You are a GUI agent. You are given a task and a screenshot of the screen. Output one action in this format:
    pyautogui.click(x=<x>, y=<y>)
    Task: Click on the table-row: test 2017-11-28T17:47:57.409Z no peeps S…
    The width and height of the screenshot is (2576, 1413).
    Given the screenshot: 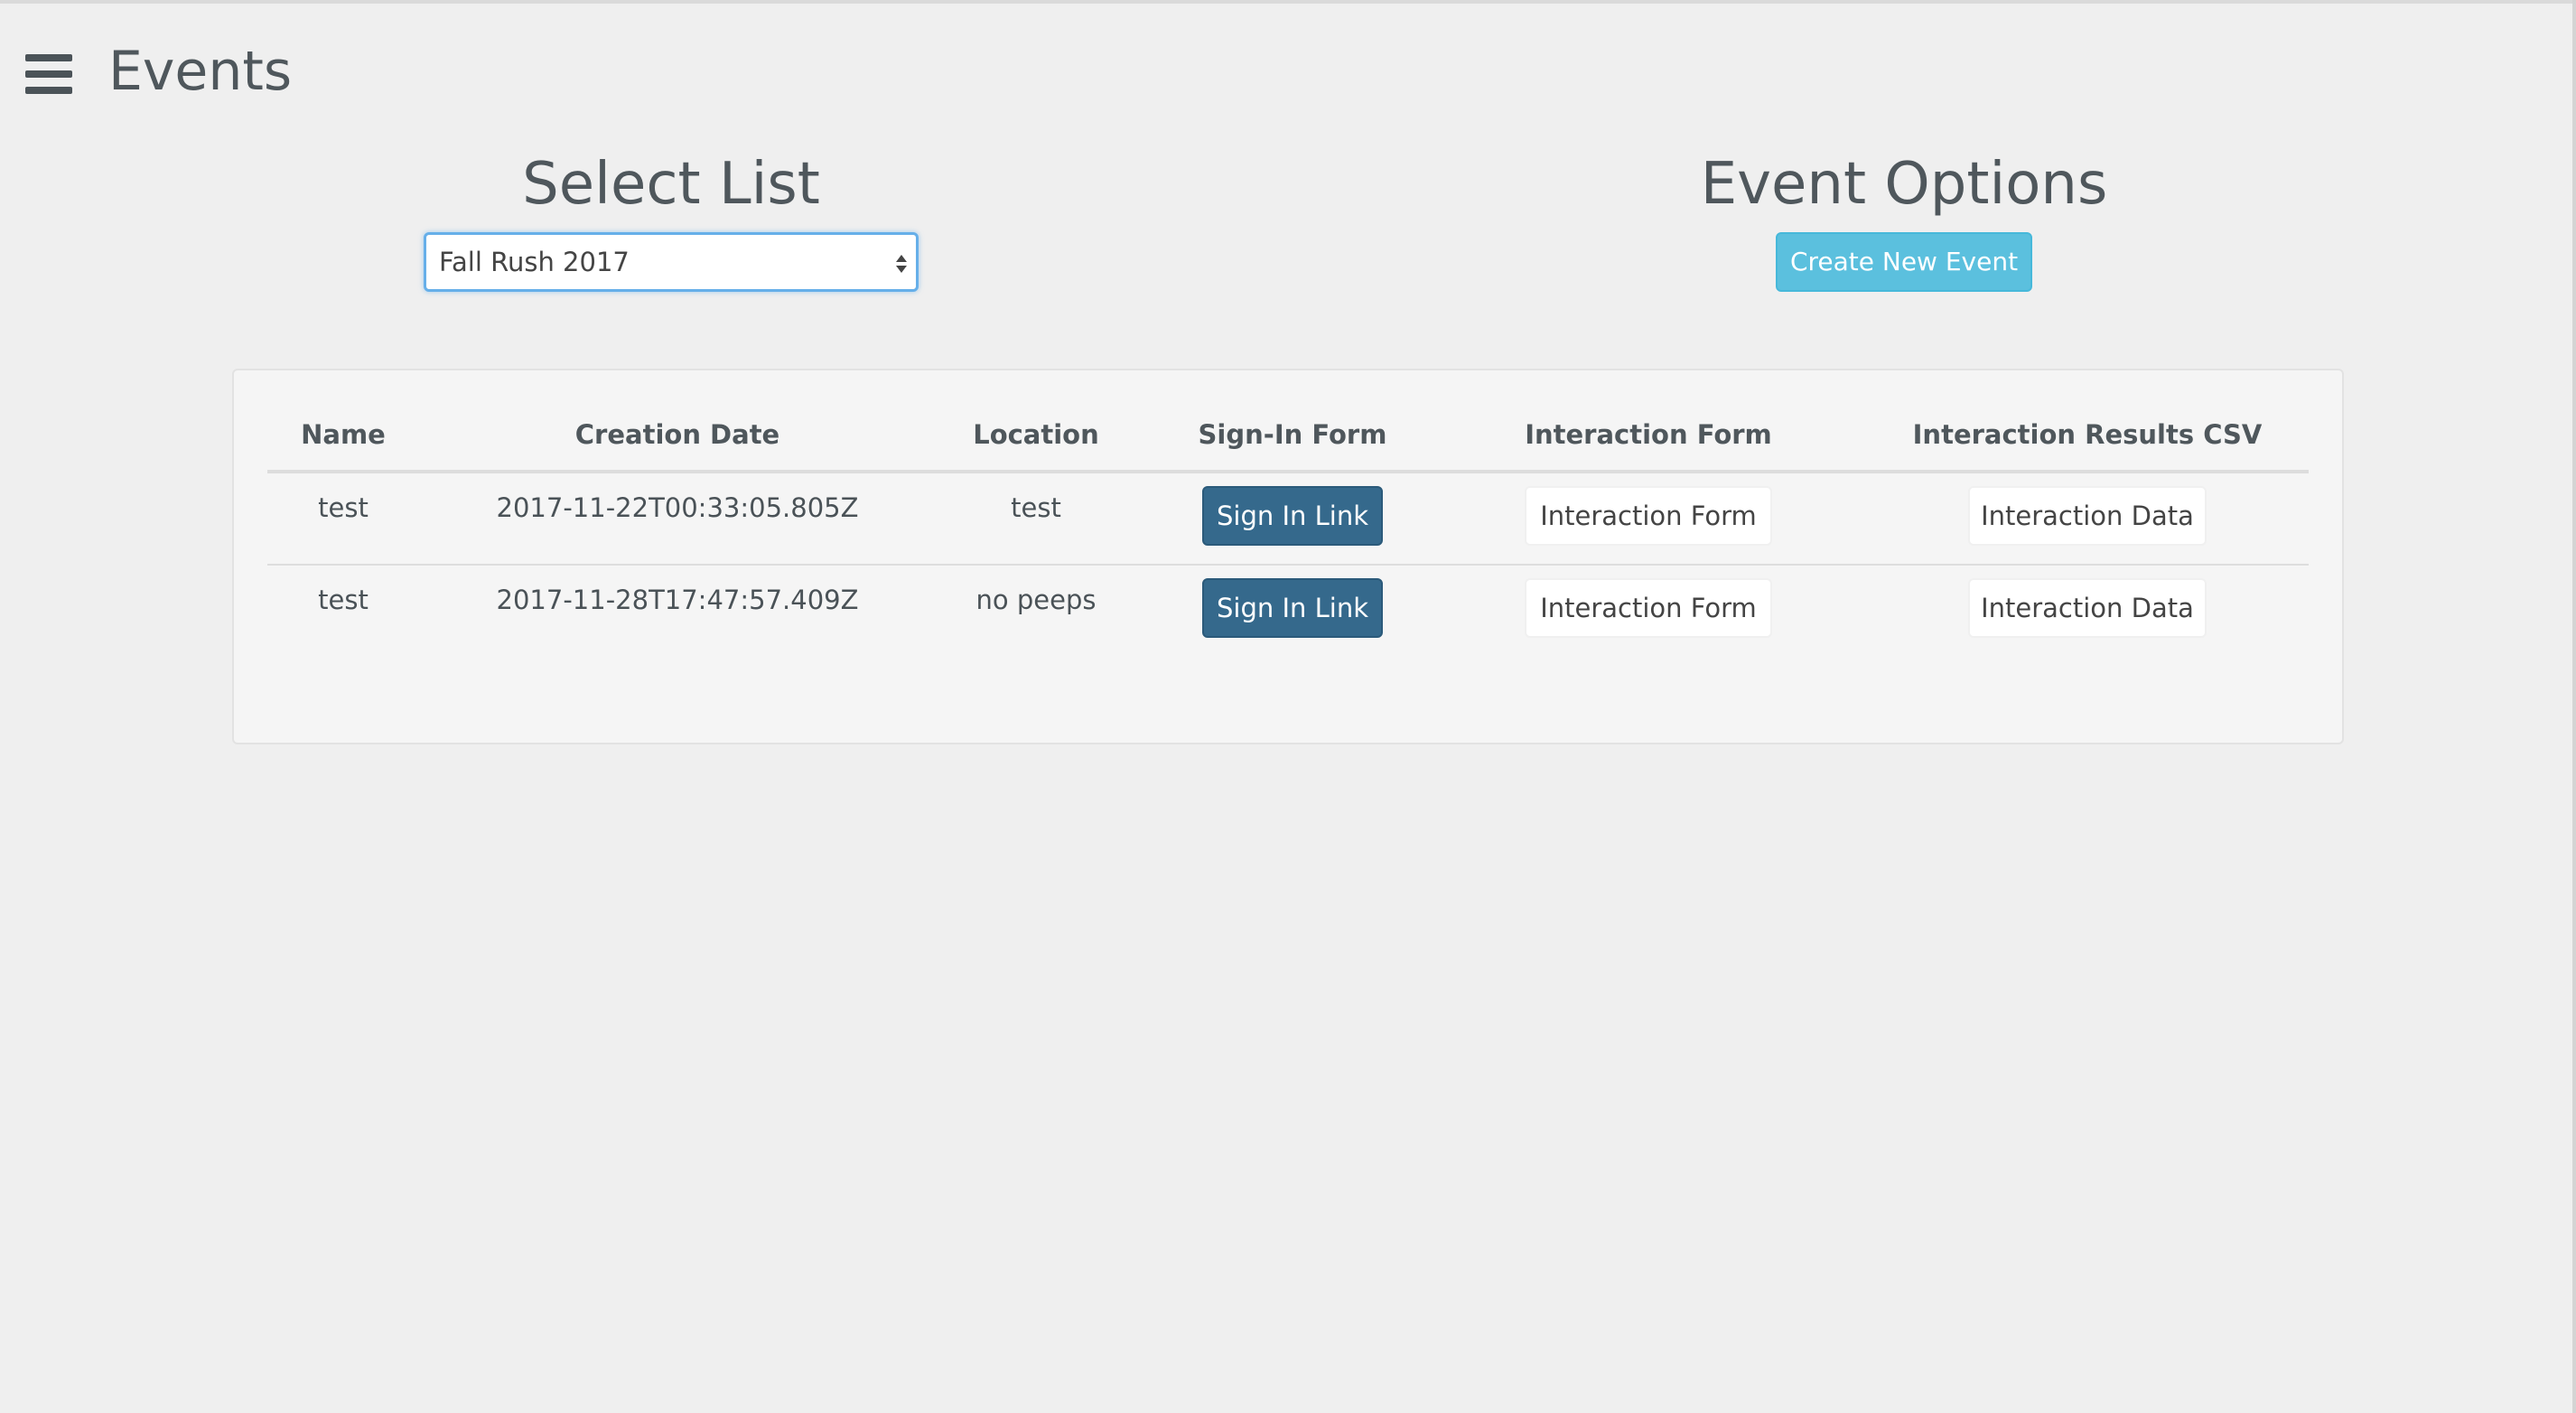 What is the action you would take?
    pyautogui.click(x=1288, y=611)
    